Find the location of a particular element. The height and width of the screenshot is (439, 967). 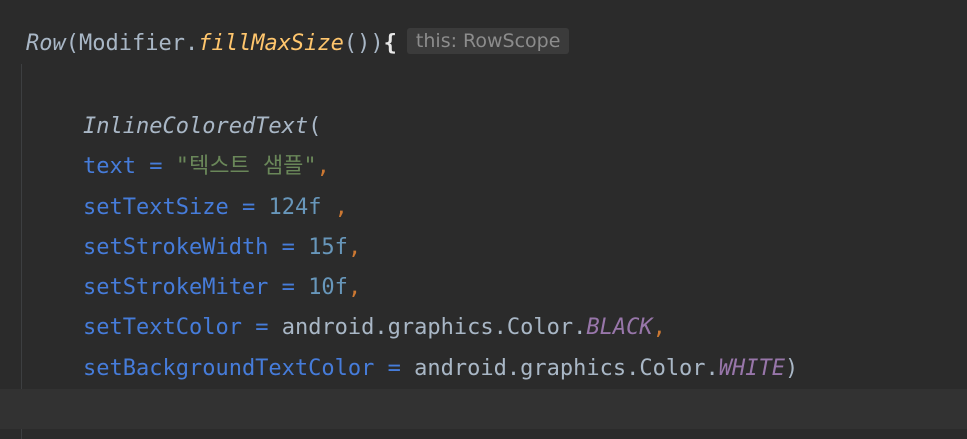

constant: WHITE is located at coordinates (752, 368).